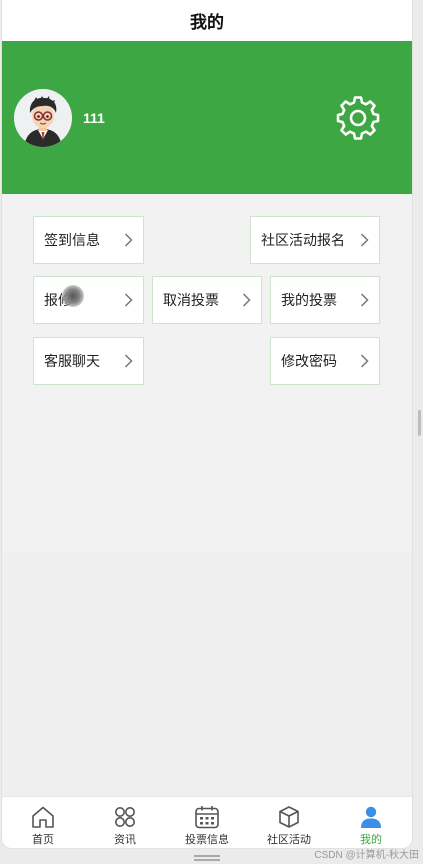  I want to click on calendar-icon, so click(207, 817).